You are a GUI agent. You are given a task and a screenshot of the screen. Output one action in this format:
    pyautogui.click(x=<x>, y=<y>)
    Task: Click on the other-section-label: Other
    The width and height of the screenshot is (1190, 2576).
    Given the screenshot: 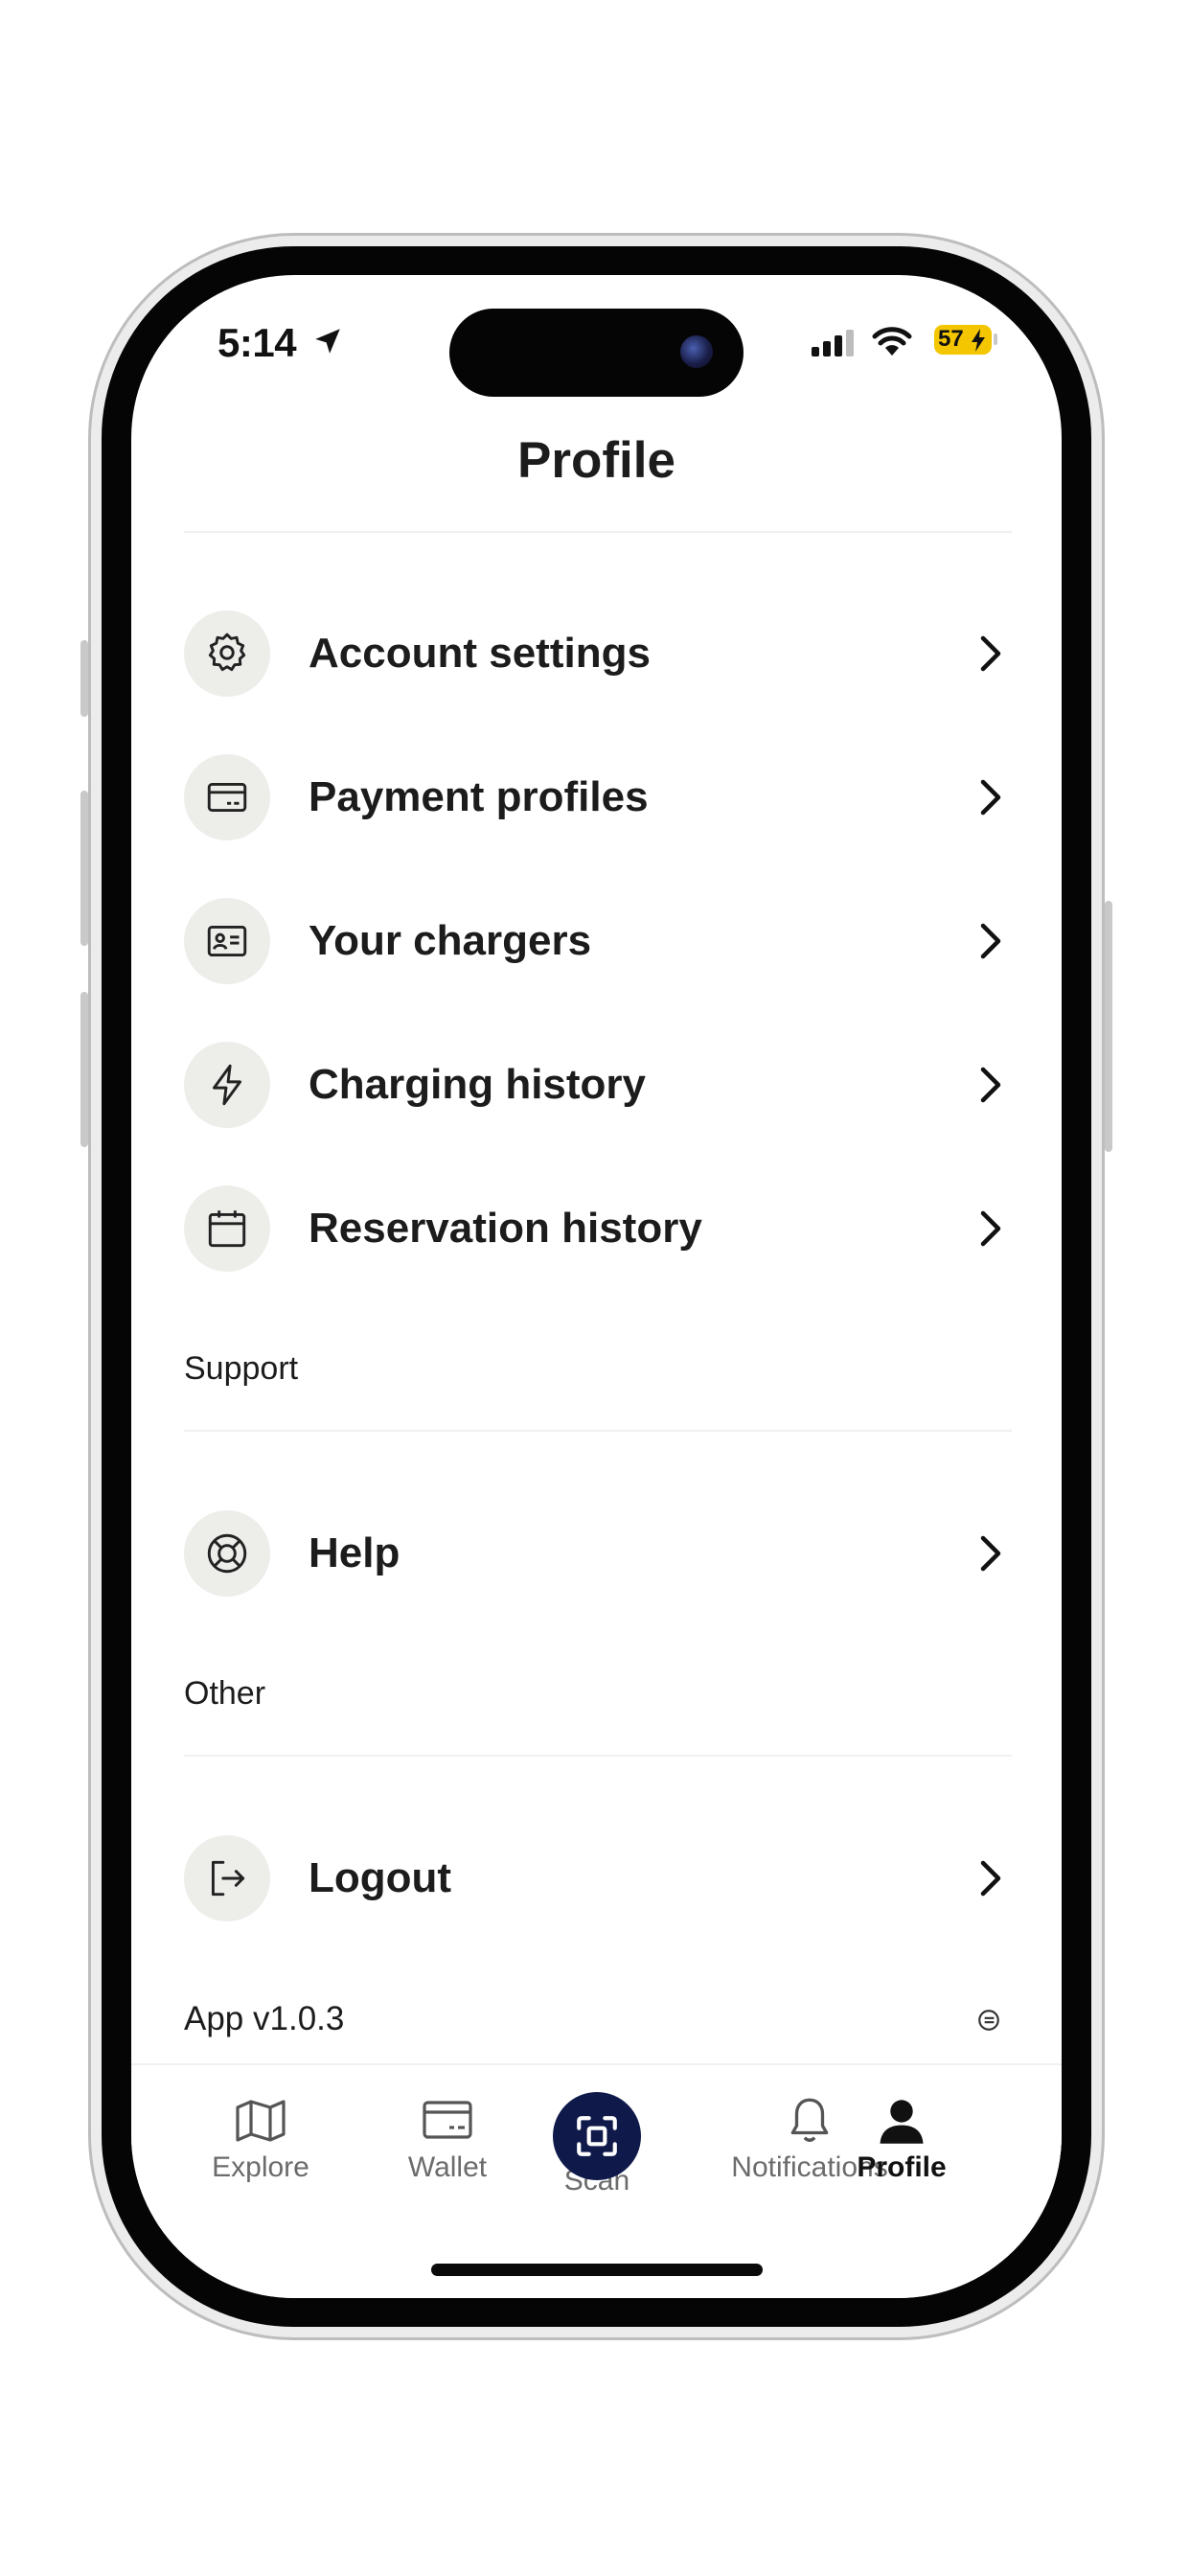 What is the action you would take?
    pyautogui.click(x=225, y=1693)
    